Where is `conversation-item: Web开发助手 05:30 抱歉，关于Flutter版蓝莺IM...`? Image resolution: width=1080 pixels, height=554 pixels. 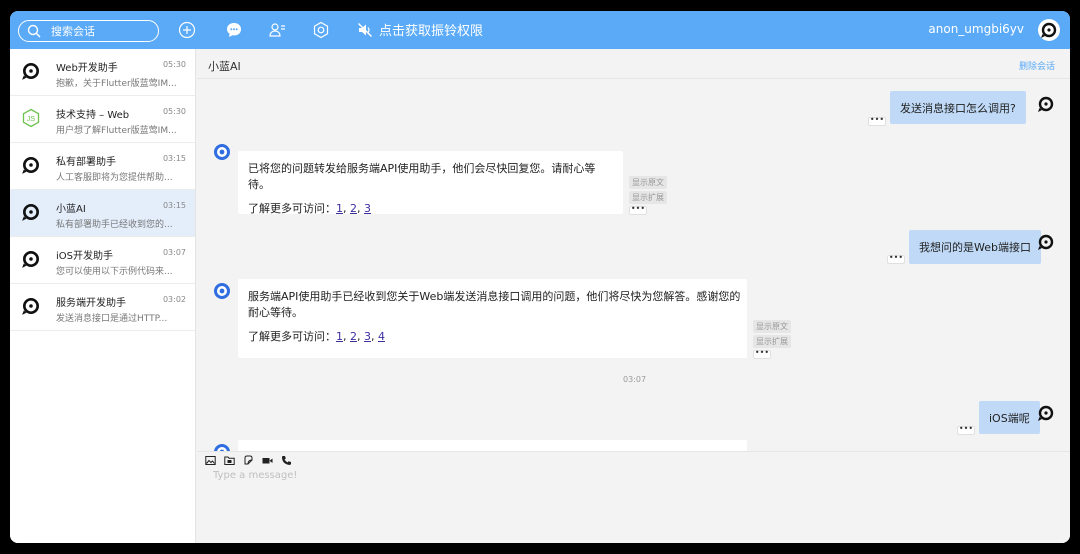 conversation-item: Web开发助手 05:30 抱歉，关于Flutter版蓝莺IM... is located at coordinates (102, 72).